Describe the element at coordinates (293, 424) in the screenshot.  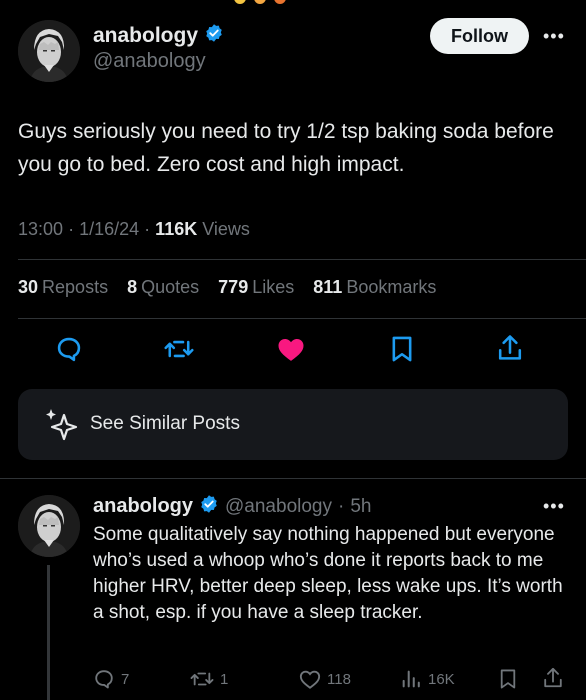
I see `see-similar-posts-button: See Similar Posts` at that location.